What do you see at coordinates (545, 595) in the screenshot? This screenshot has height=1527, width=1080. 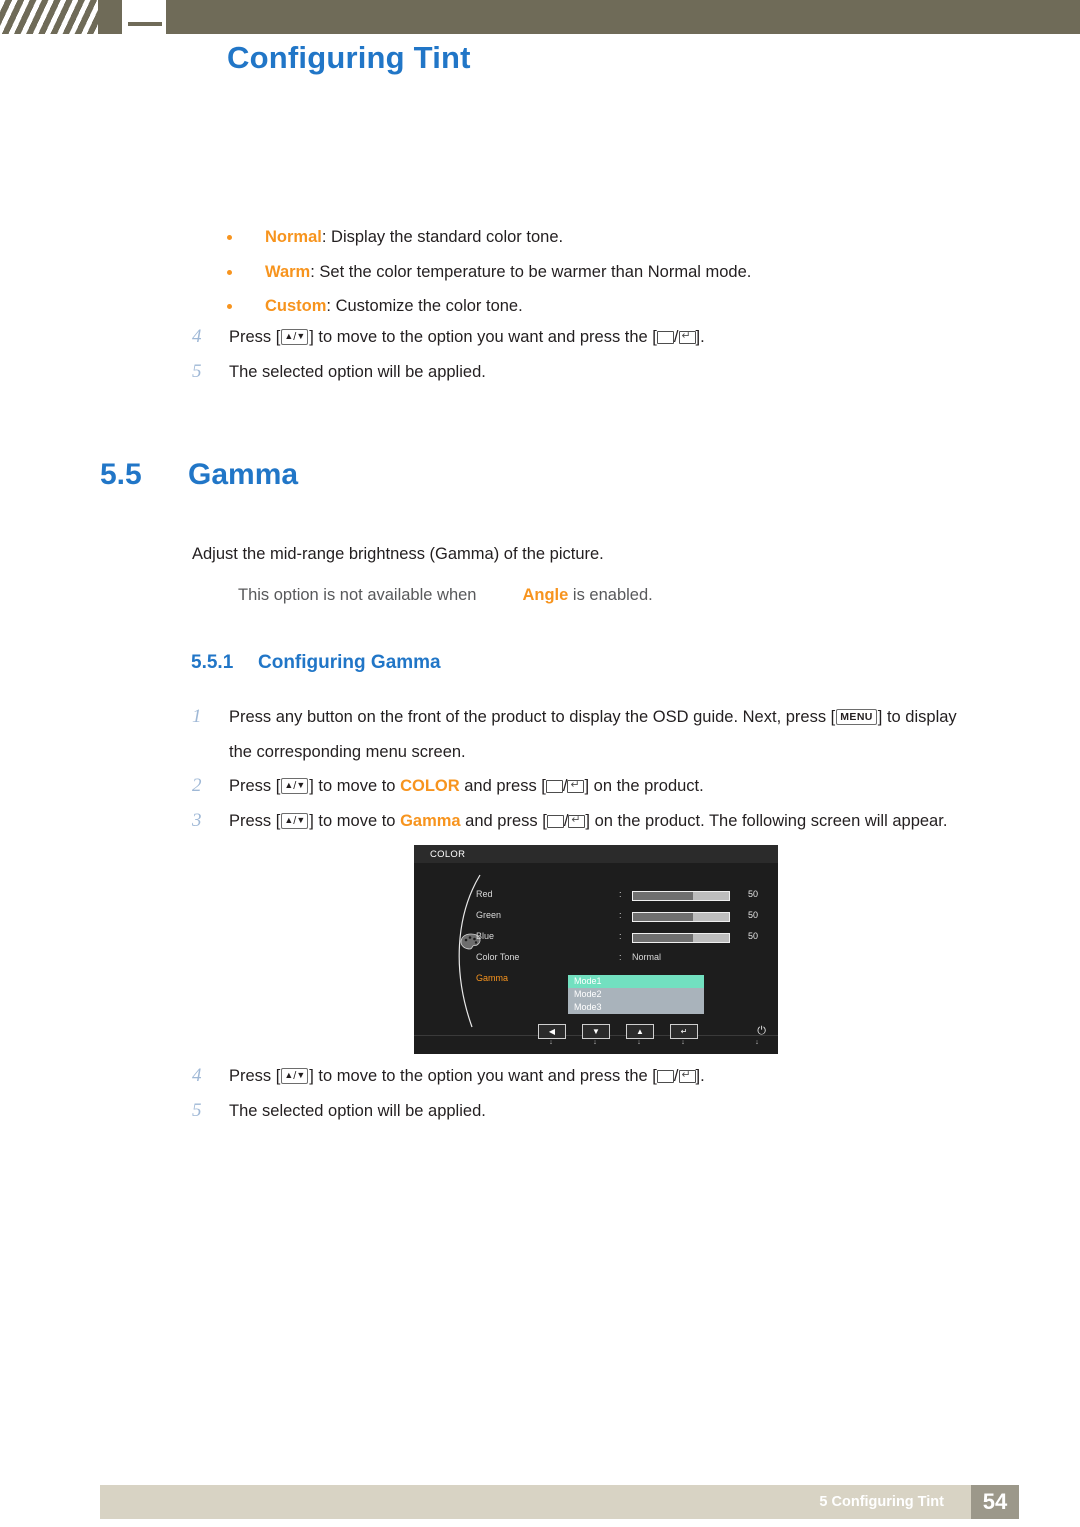 I see `note-keyword: Angle` at bounding box center [545, 595].